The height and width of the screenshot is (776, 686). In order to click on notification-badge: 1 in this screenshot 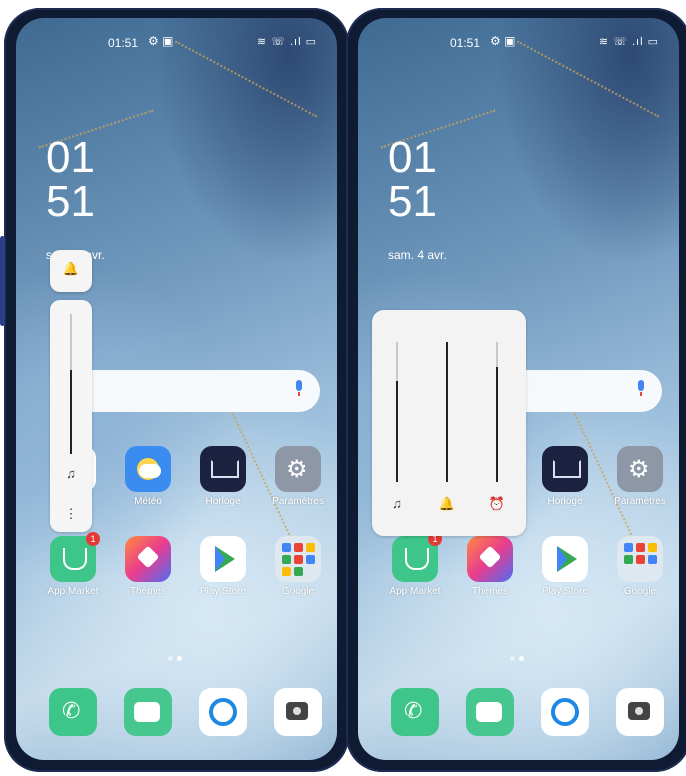, I will do `click(93, 539)`.